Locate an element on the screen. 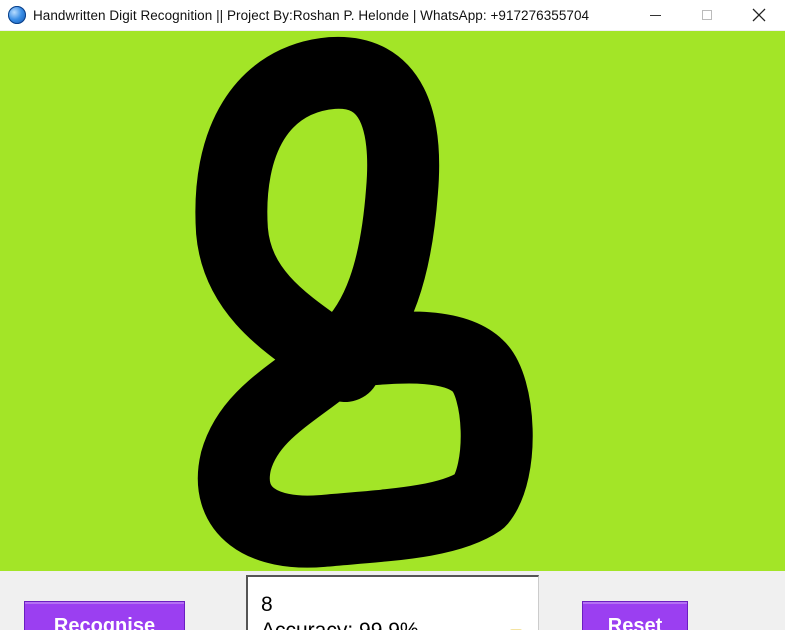 This screenshot has width=785, height=630. minimize-icon is located at coordinates (655, 15).